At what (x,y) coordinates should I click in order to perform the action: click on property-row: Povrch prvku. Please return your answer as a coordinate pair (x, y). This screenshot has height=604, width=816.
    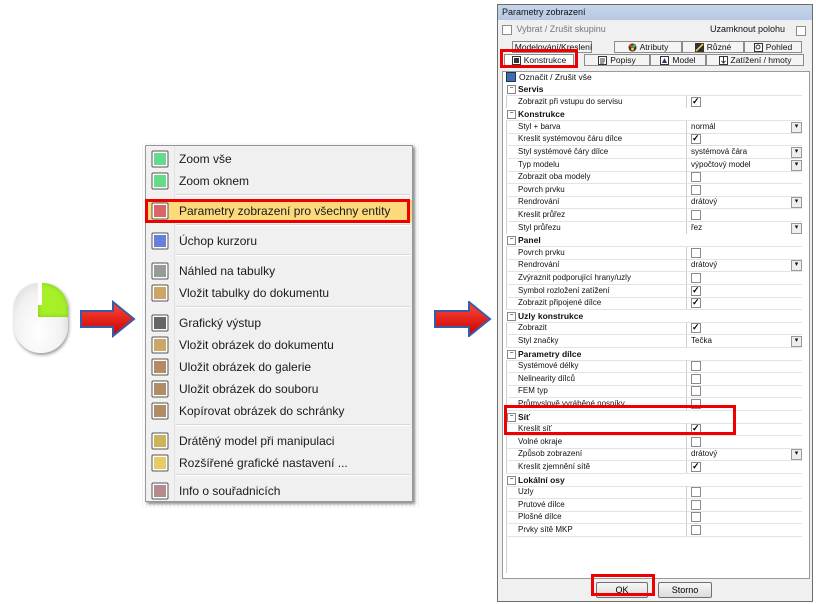
    Looking at the image, I should click on (654, 190).